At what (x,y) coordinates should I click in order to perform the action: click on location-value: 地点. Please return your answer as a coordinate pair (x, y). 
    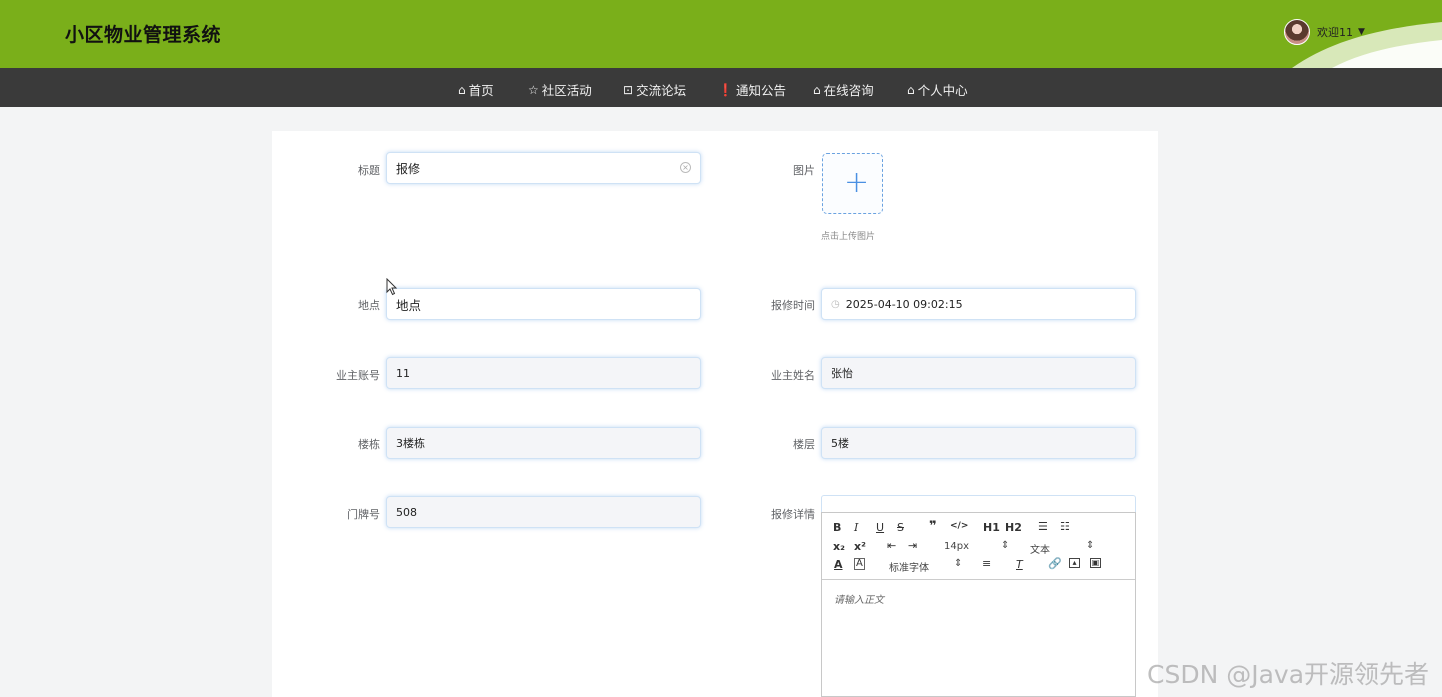
    Looking at the image, I should click on (409, 305).